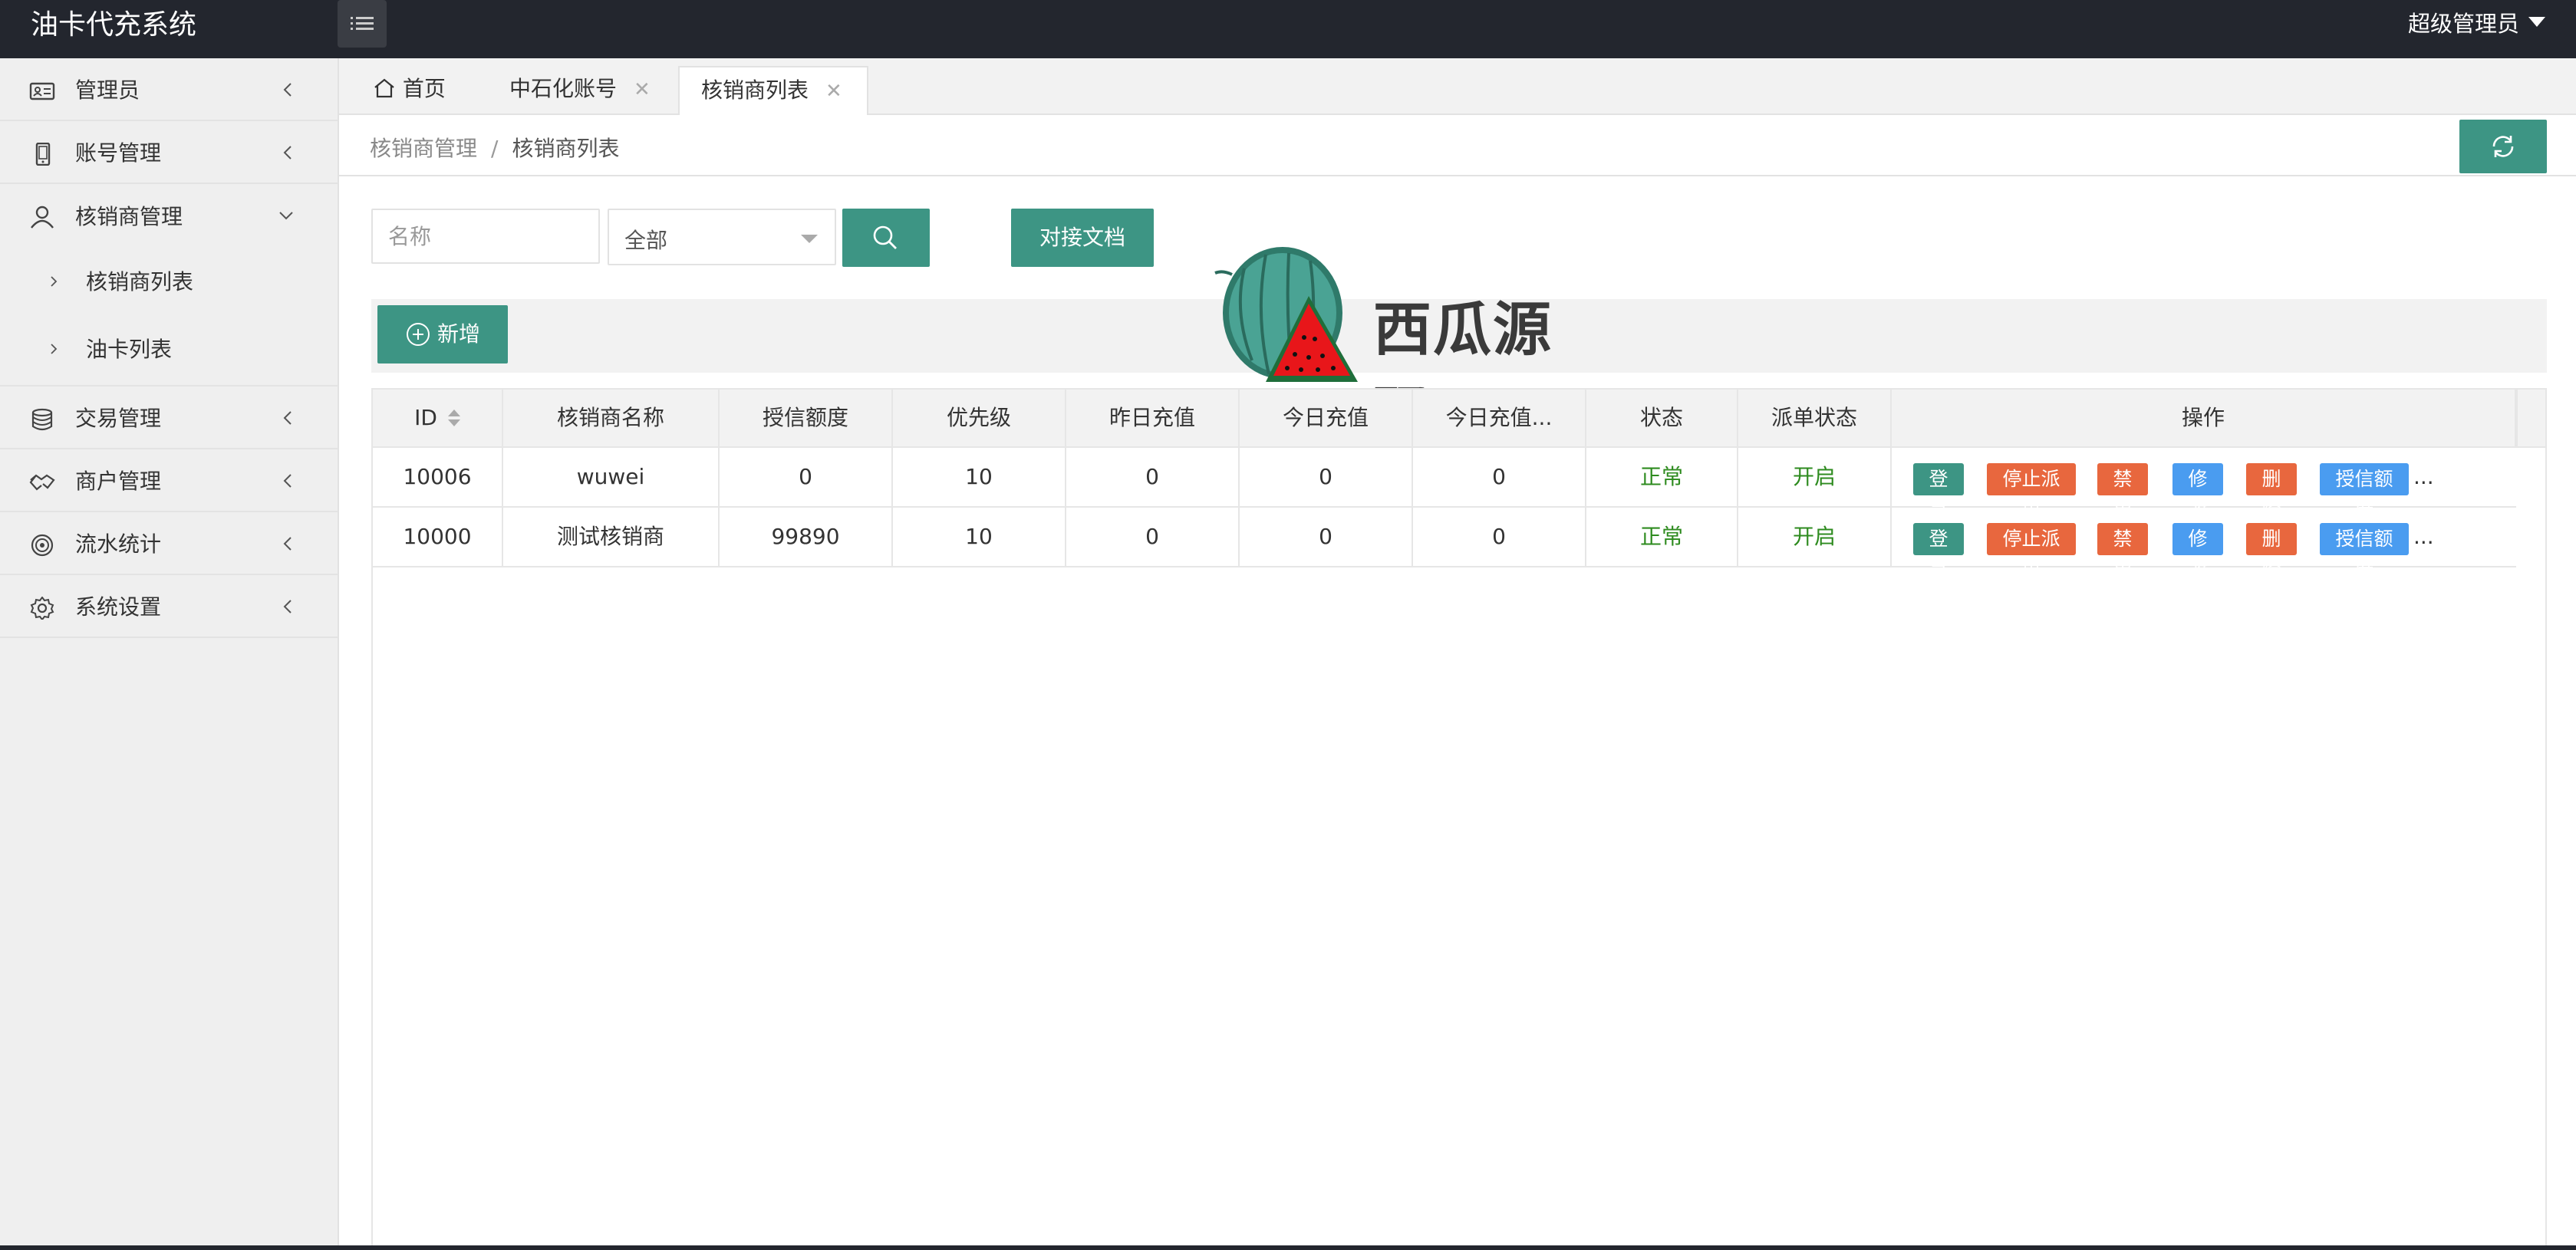 The image size is (2576, 1250). Describe the element at coordinates (169, 152) in the screenshot. I see `sidebar-item-accounts: 账号管理` at that location.